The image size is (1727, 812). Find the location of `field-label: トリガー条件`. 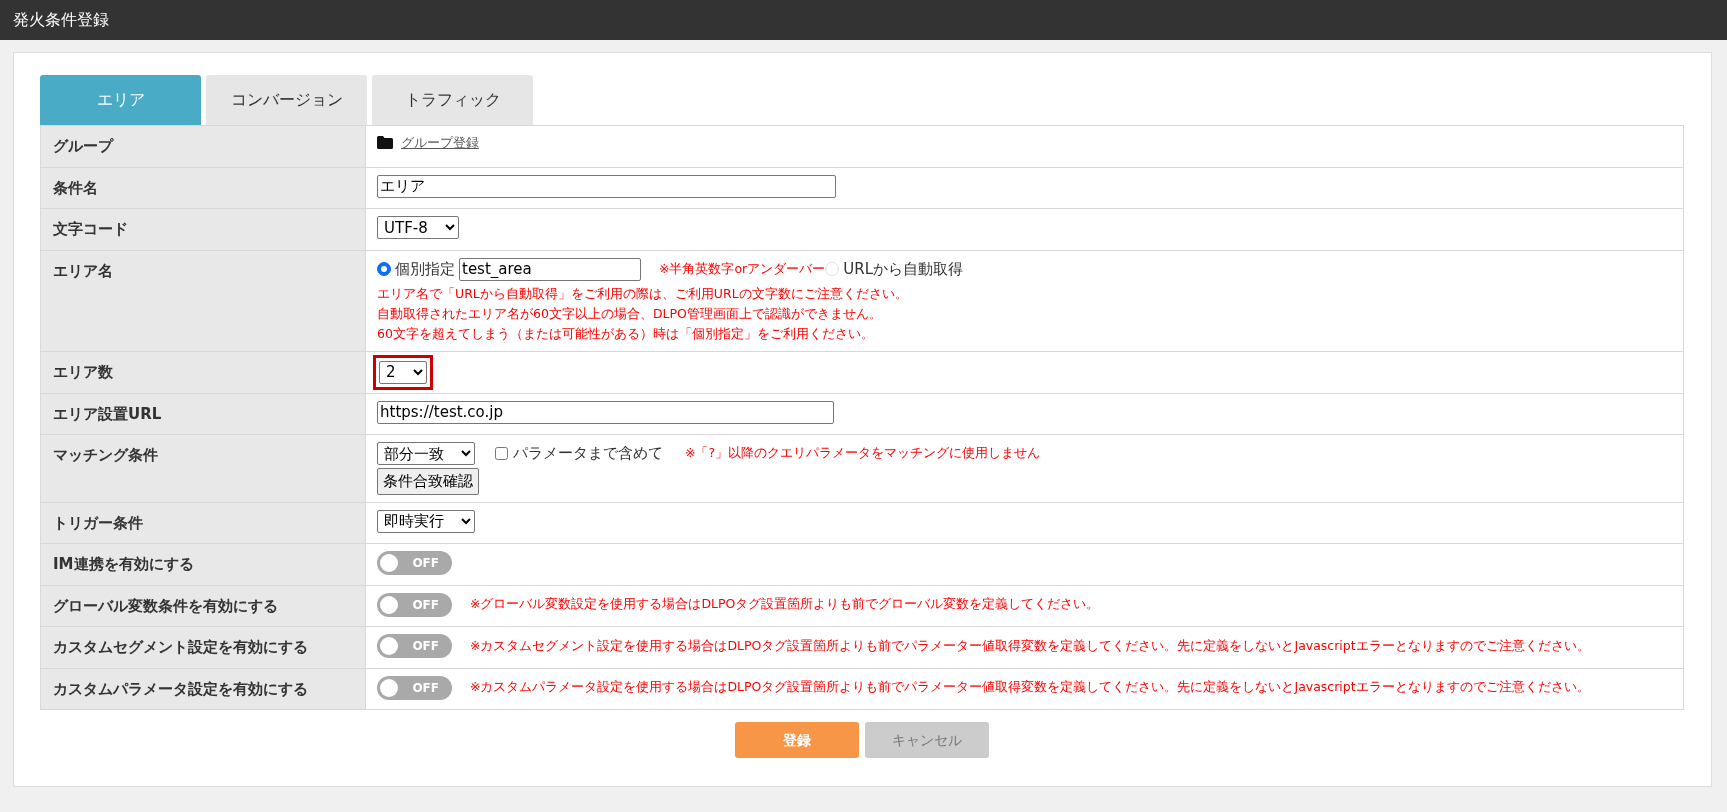

field-label: トリガー条件 is located at coordinates (203, 523).